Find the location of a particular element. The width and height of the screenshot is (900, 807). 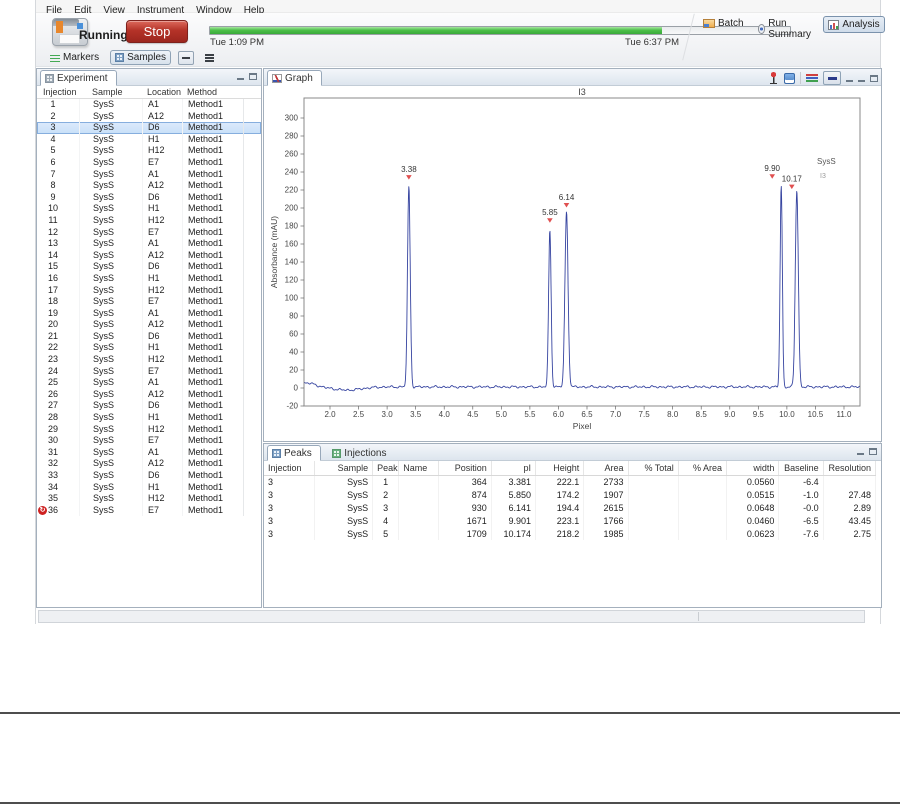

column-header-total: % Total is located at coordinates (653, 468).